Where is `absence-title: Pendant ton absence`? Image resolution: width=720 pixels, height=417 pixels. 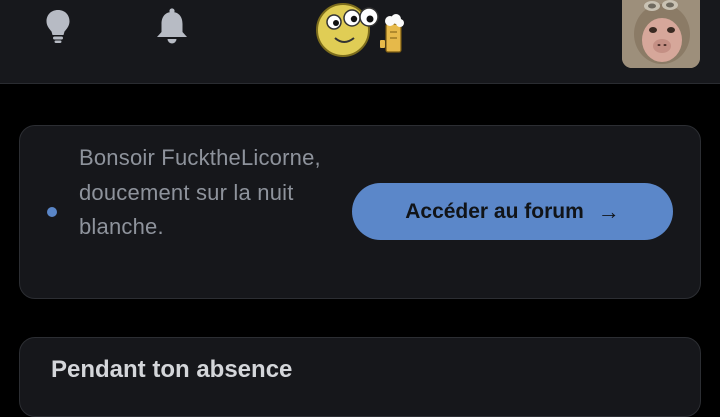
absence-title: Pendant ton absence is located at coordinates (172, 369).